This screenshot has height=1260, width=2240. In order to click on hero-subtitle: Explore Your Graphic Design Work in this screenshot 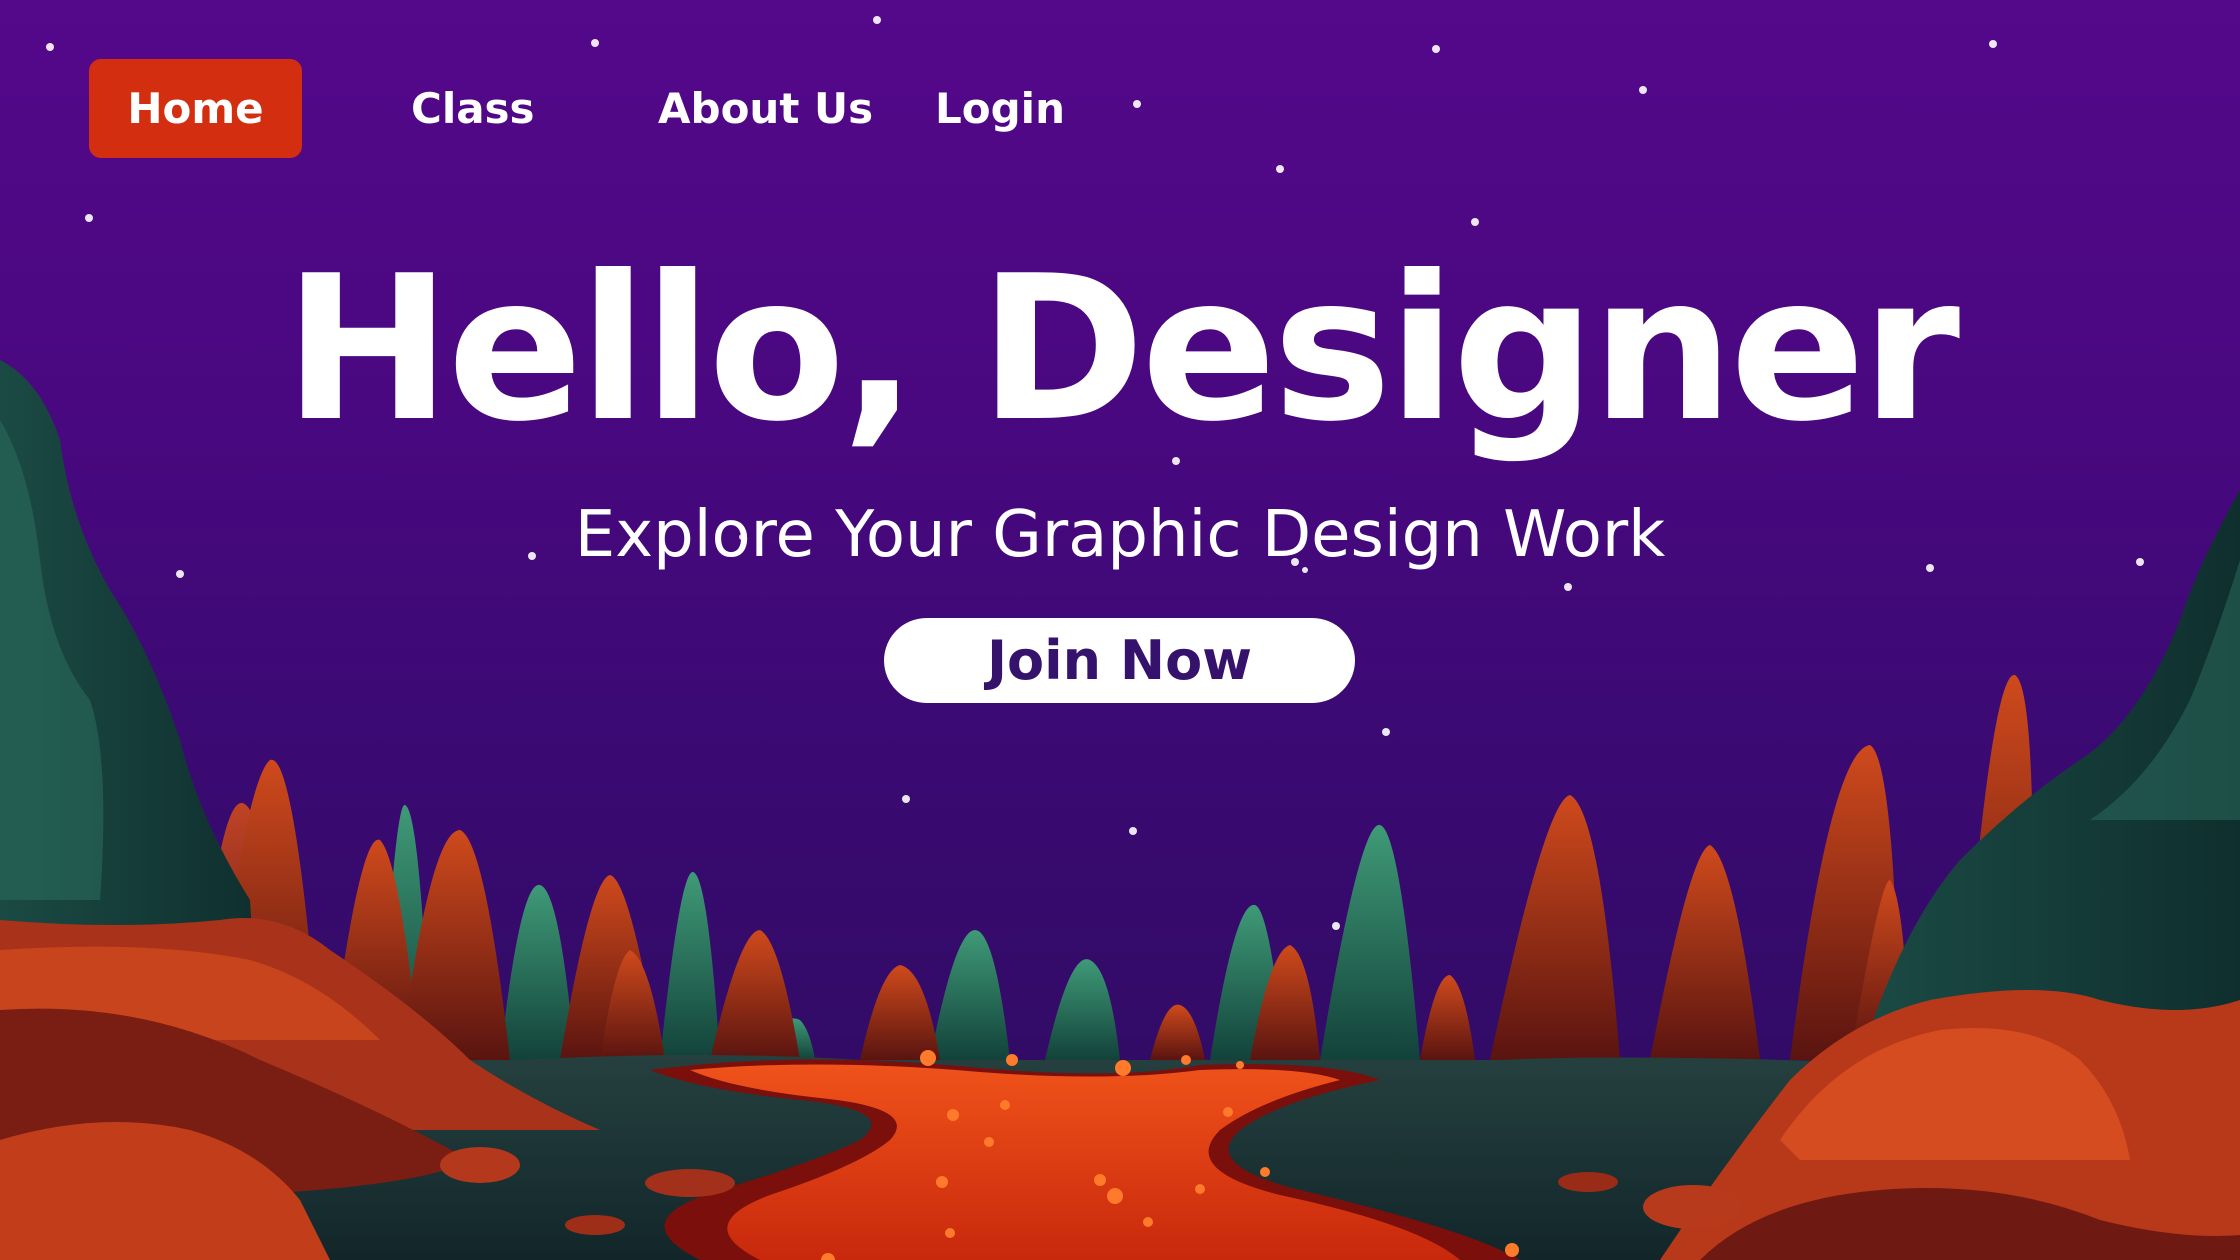, I will do `click(1120, 535)`.